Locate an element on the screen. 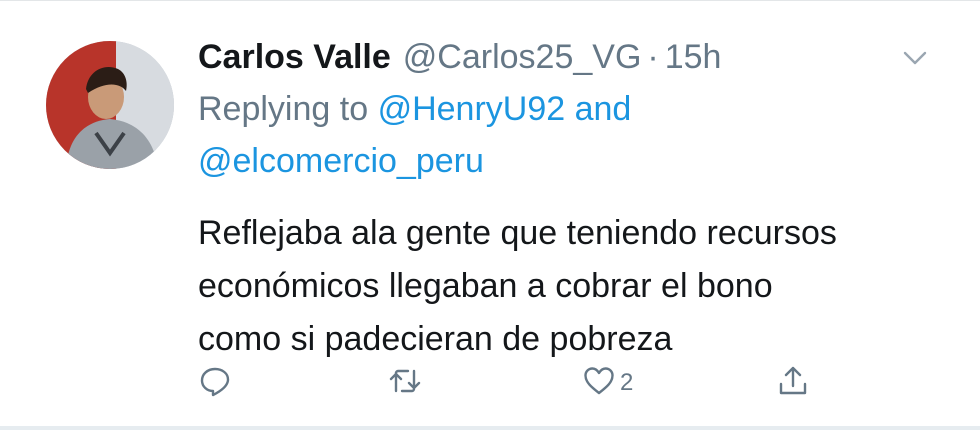 This screenshot has width=980, height=430. retweet-button is located at coordinates (405, 383).